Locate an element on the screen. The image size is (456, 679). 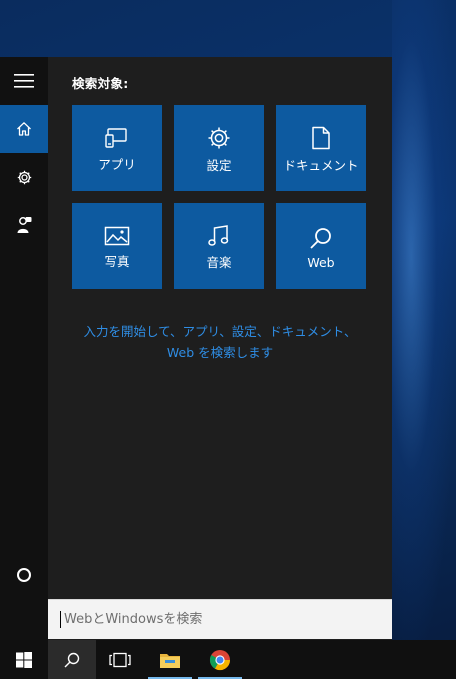
start-button is located at coordinates (24, 659).